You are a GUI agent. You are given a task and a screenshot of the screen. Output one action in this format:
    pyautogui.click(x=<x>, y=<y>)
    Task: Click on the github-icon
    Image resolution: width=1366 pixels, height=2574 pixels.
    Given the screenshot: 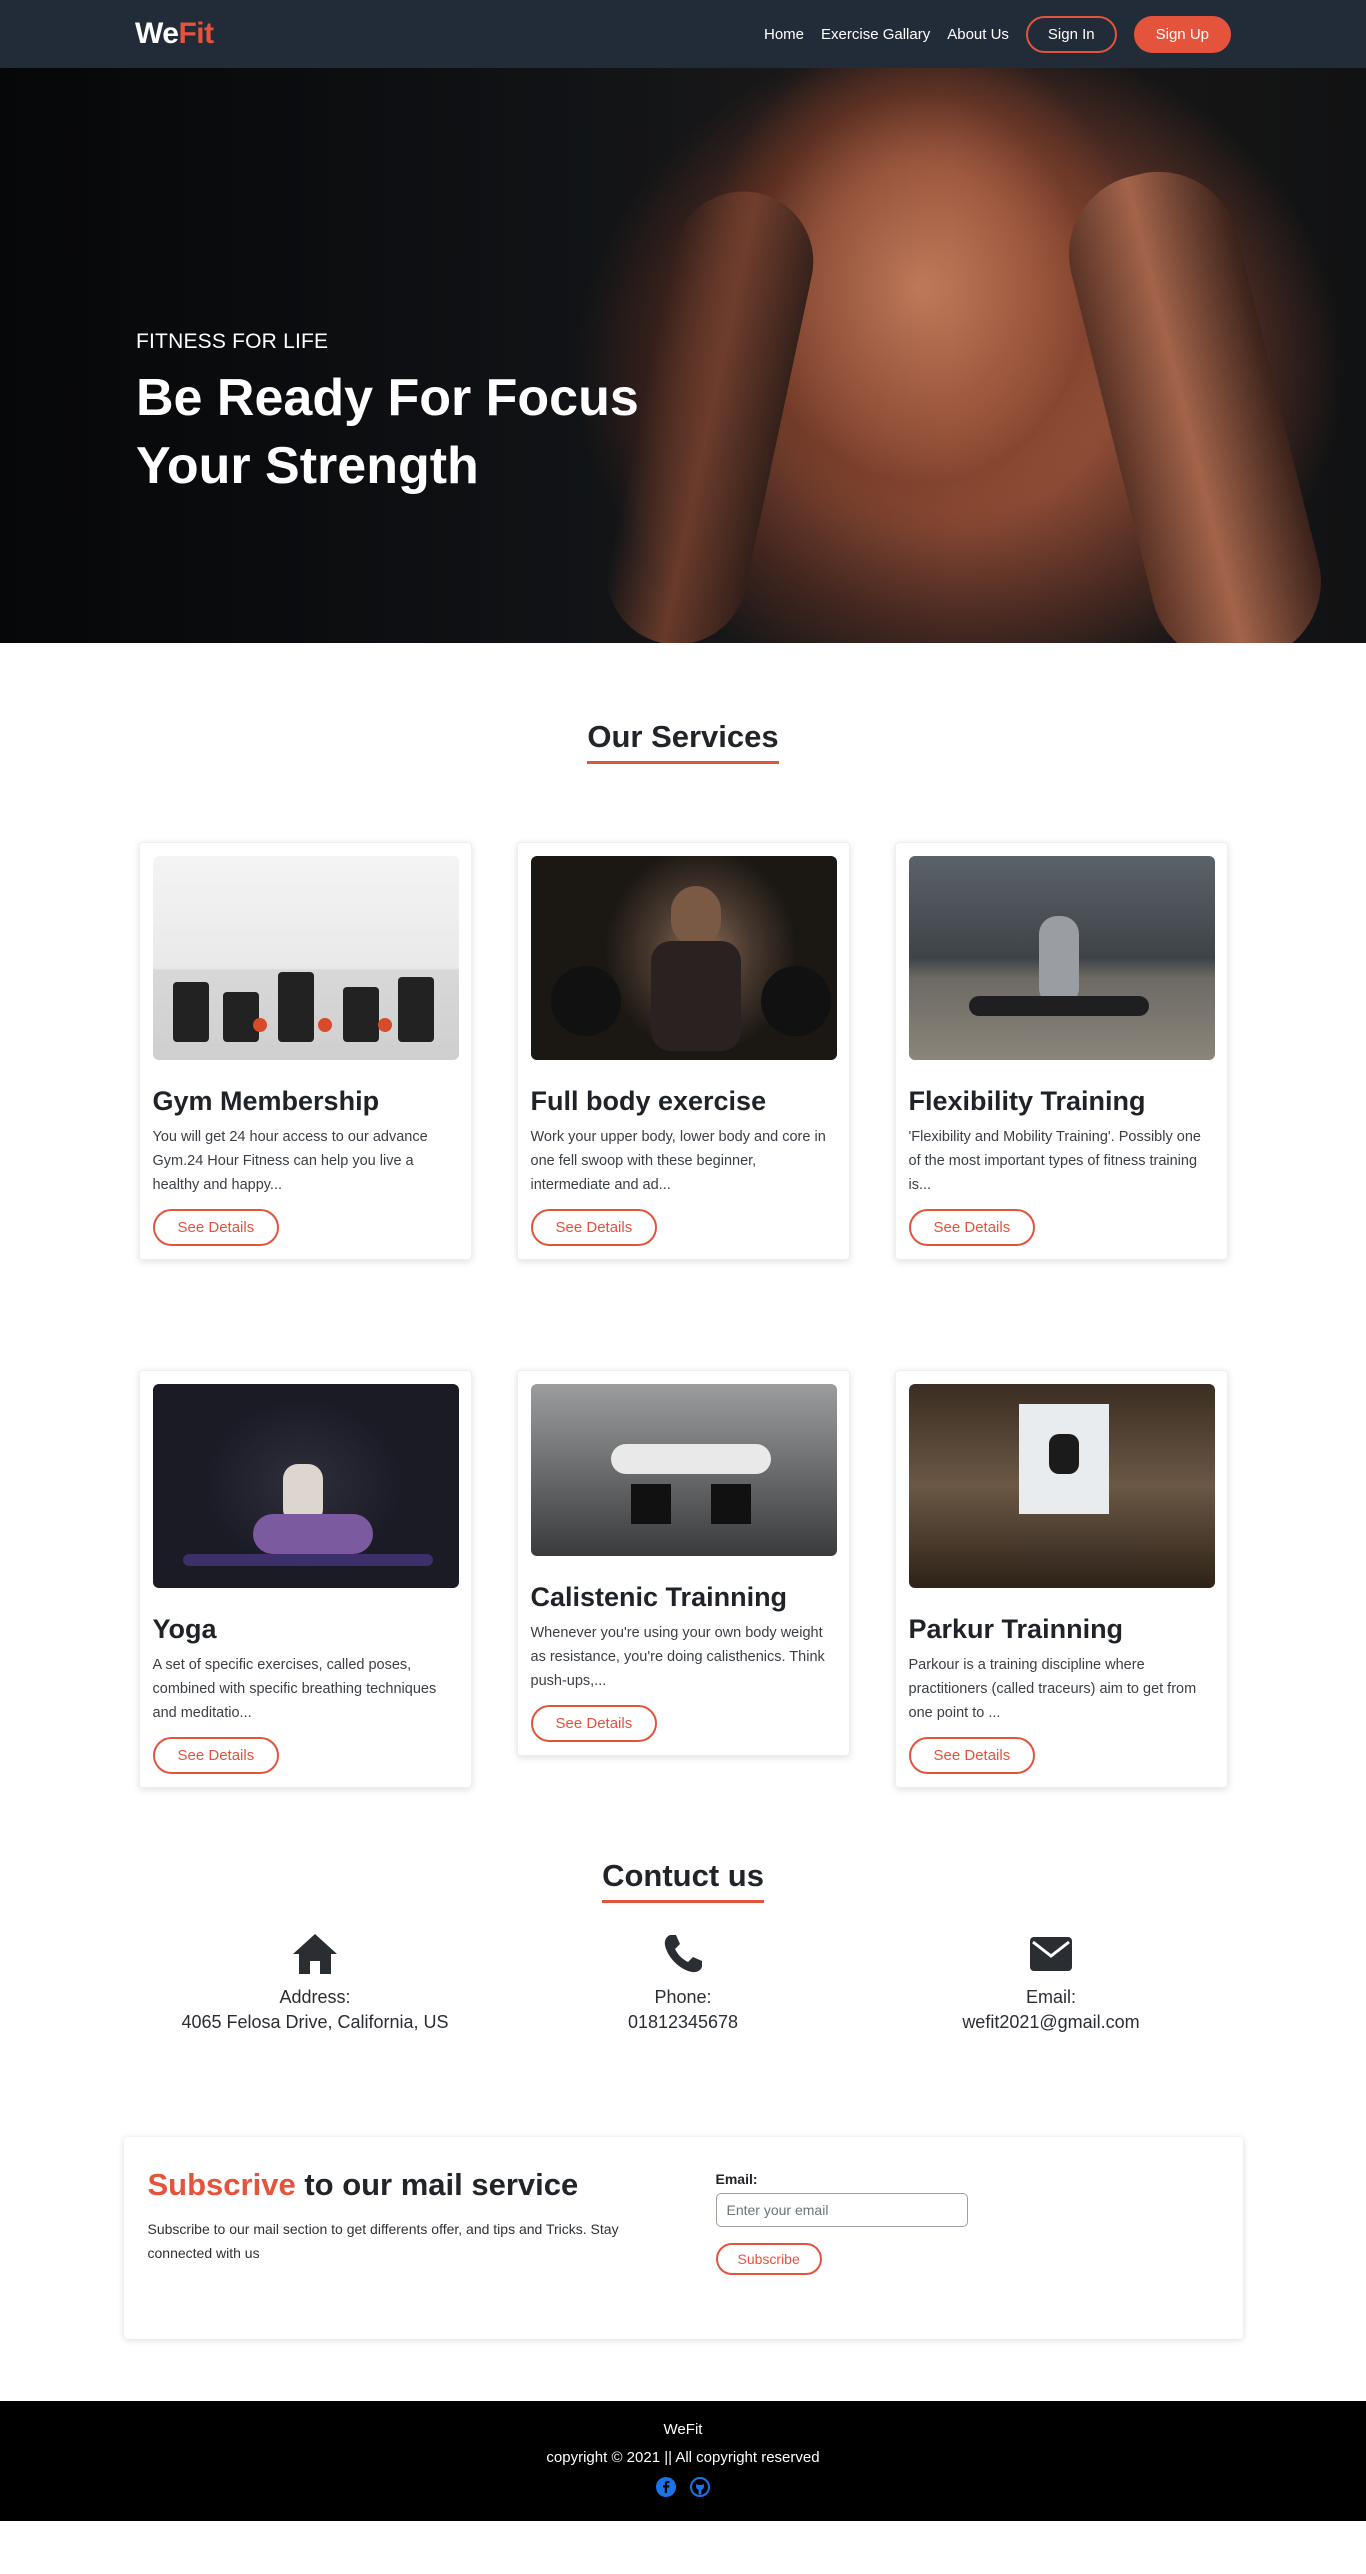 What is the action you would take?
    pyautogui.click(x=700, y=2489)
    